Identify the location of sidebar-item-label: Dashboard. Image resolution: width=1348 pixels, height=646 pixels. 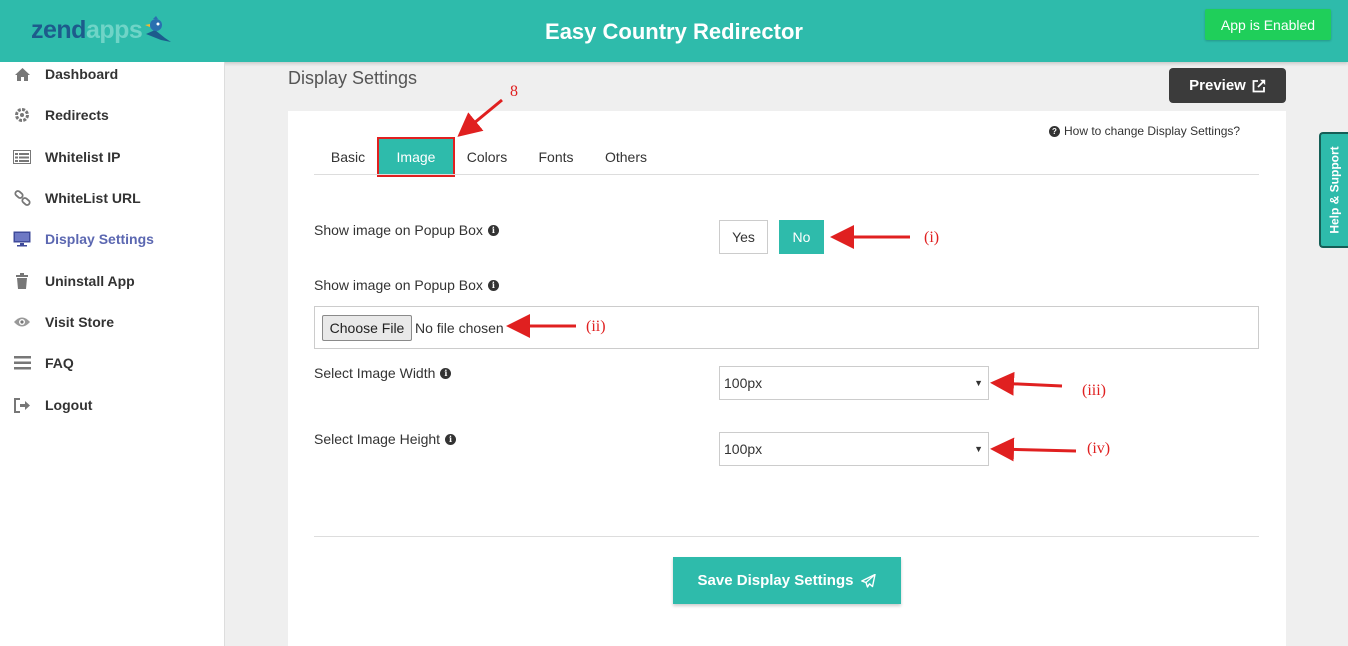
(82, 74).